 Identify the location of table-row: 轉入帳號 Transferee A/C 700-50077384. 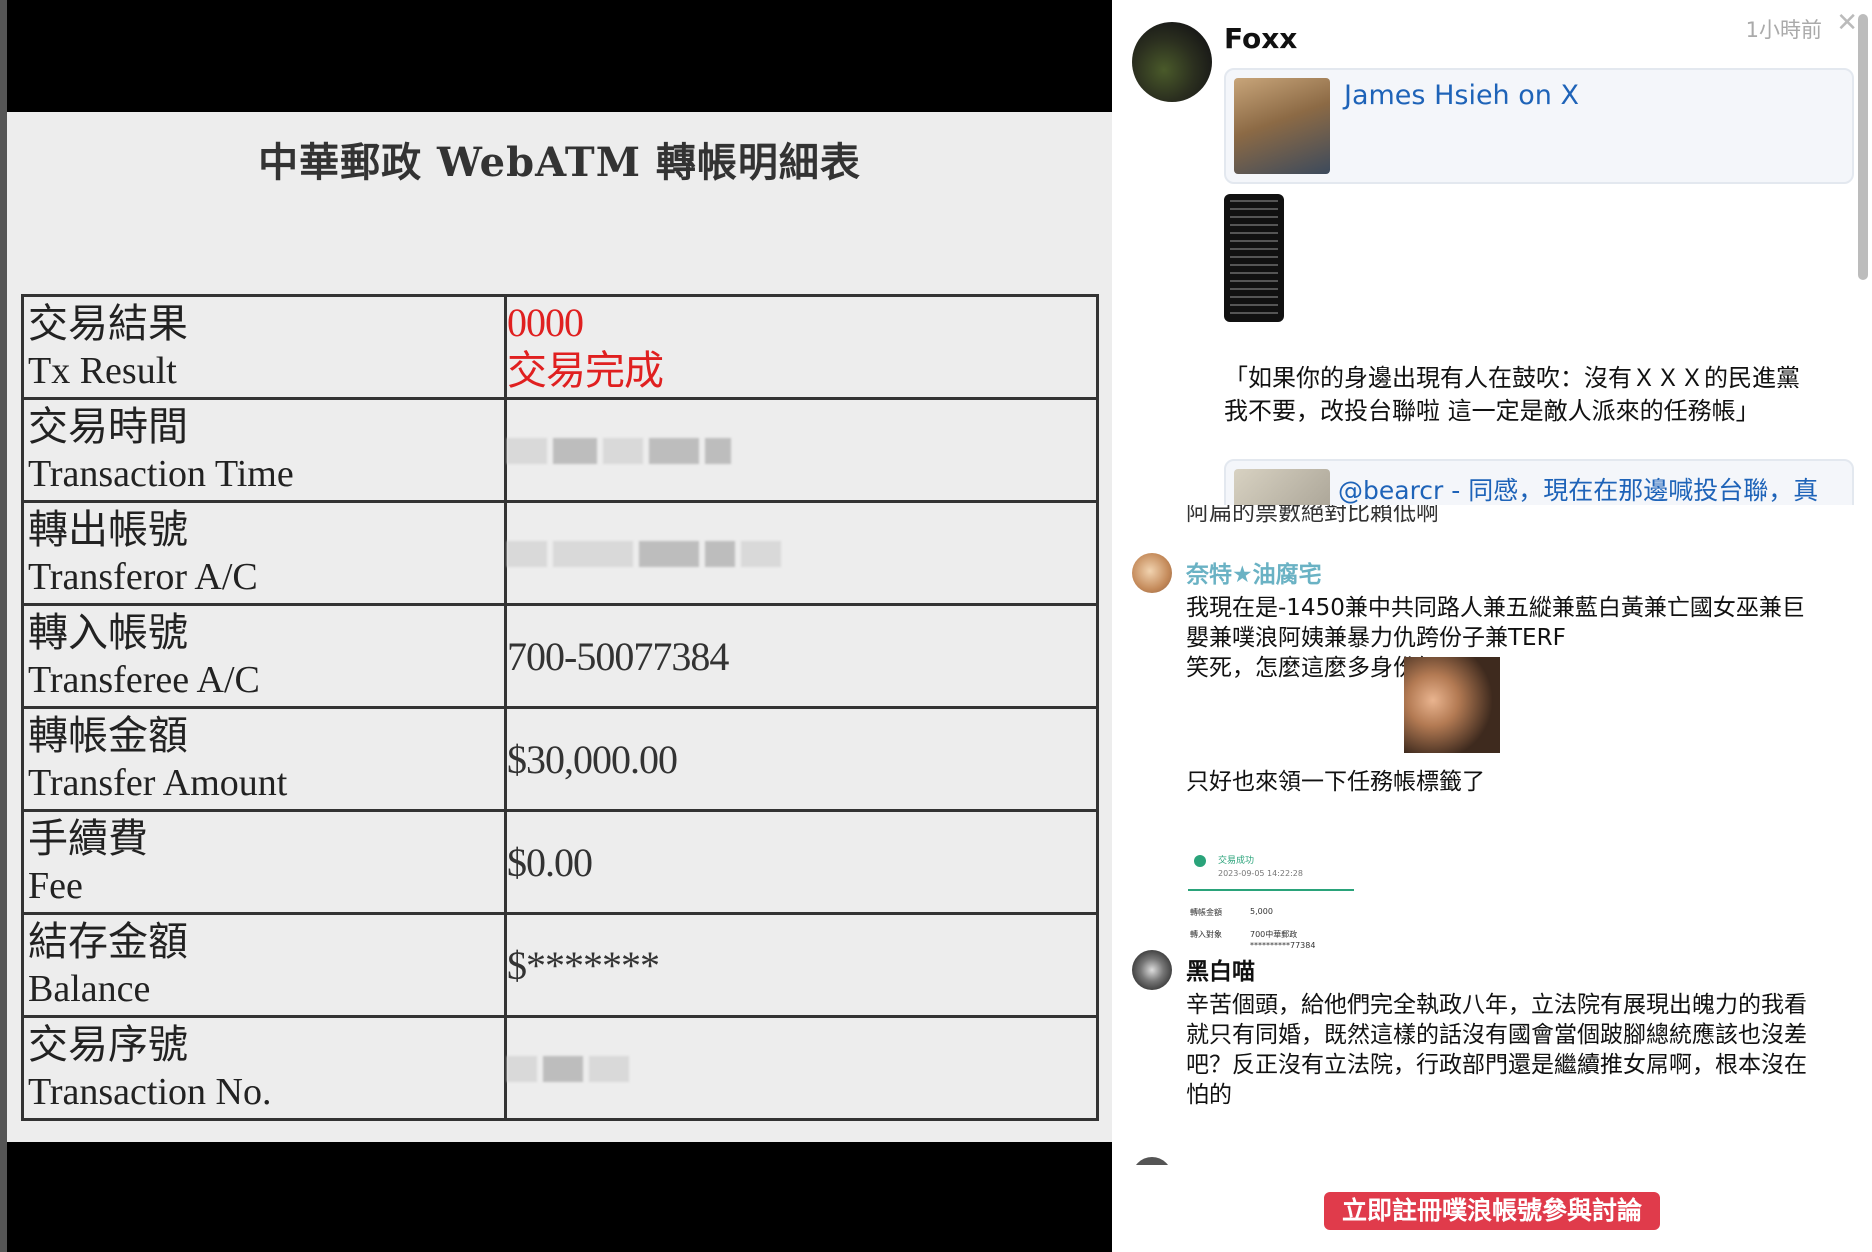
(560, 656).